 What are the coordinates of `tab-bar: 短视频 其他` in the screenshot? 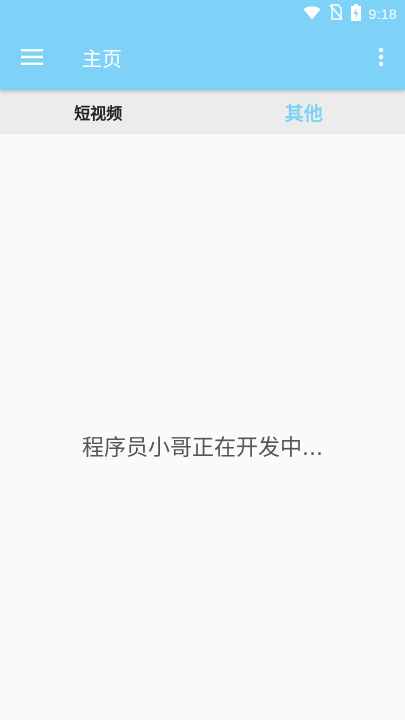 It's located at (202, 112).